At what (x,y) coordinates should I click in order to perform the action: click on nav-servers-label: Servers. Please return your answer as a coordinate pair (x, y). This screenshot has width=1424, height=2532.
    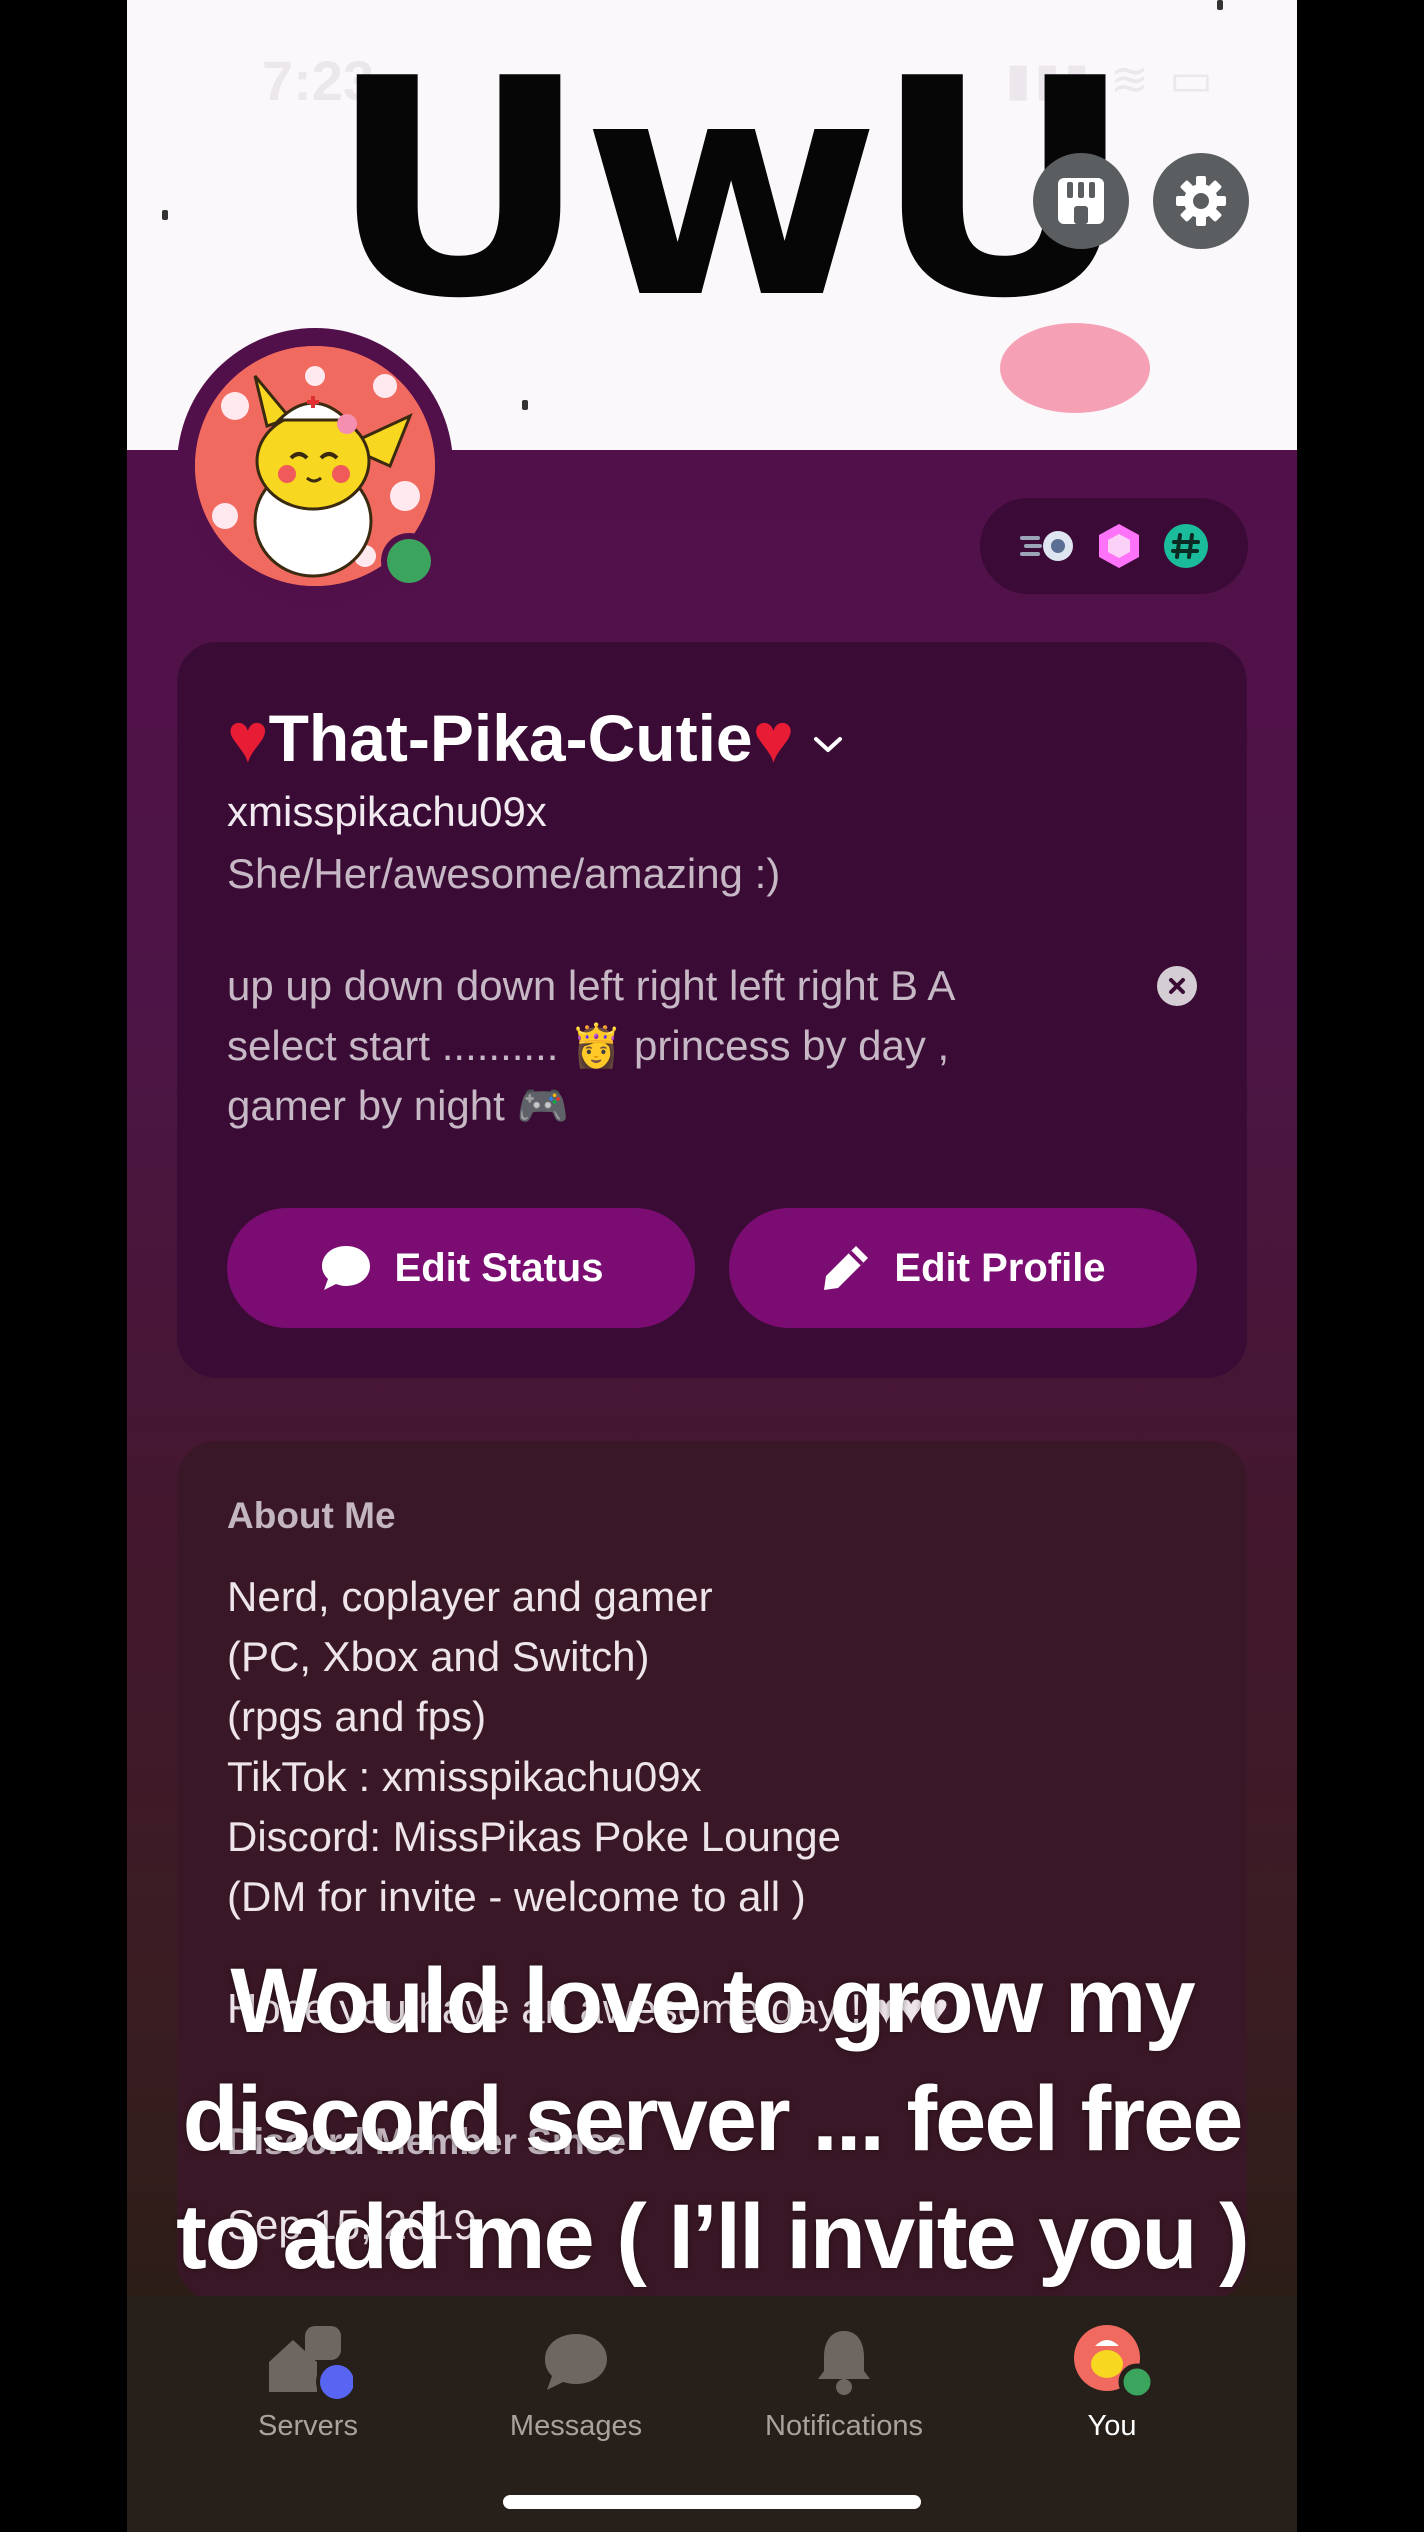
    Looking at the image, I should click on (308, 2426).